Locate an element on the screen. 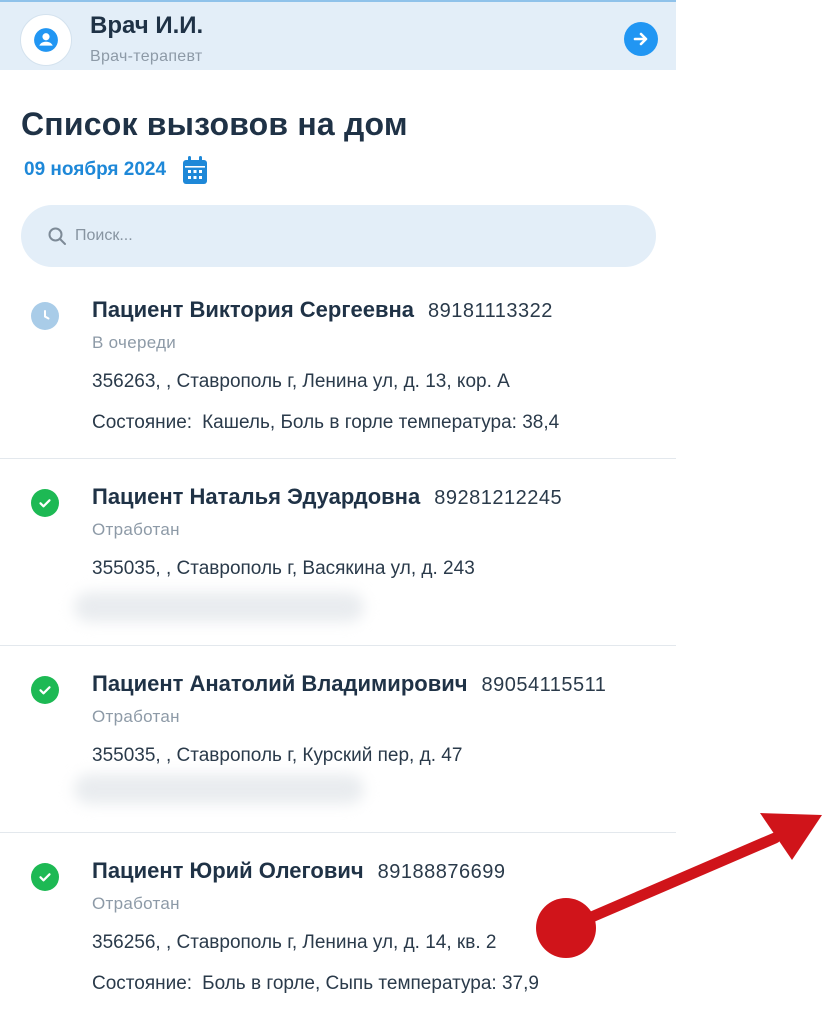 The image size is (824, 1020). patient-name: Пациент Анатолий Владимирович is located at coordinates (280, 683).